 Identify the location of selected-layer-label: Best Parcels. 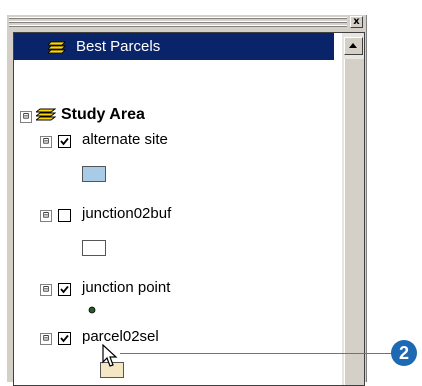
(118, 46).